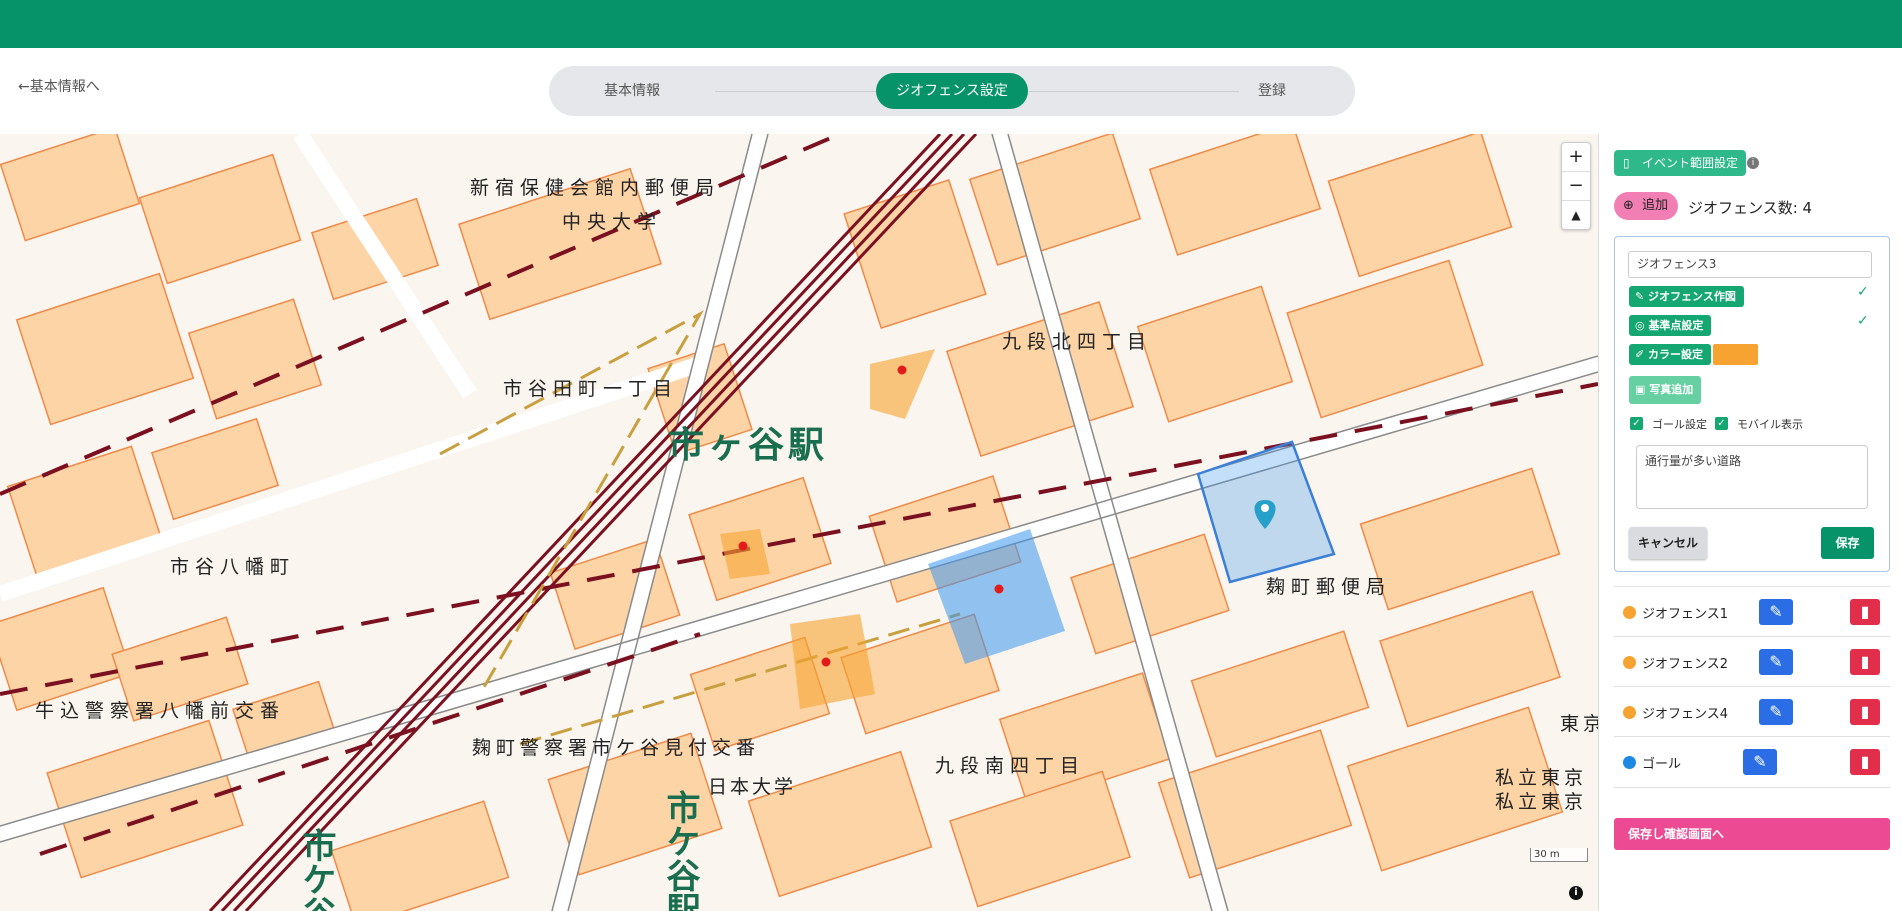 This screenshot has height=911, width=1902. I want to click on add-geofence-button: ⊕ 追加, so click(1646, 206).